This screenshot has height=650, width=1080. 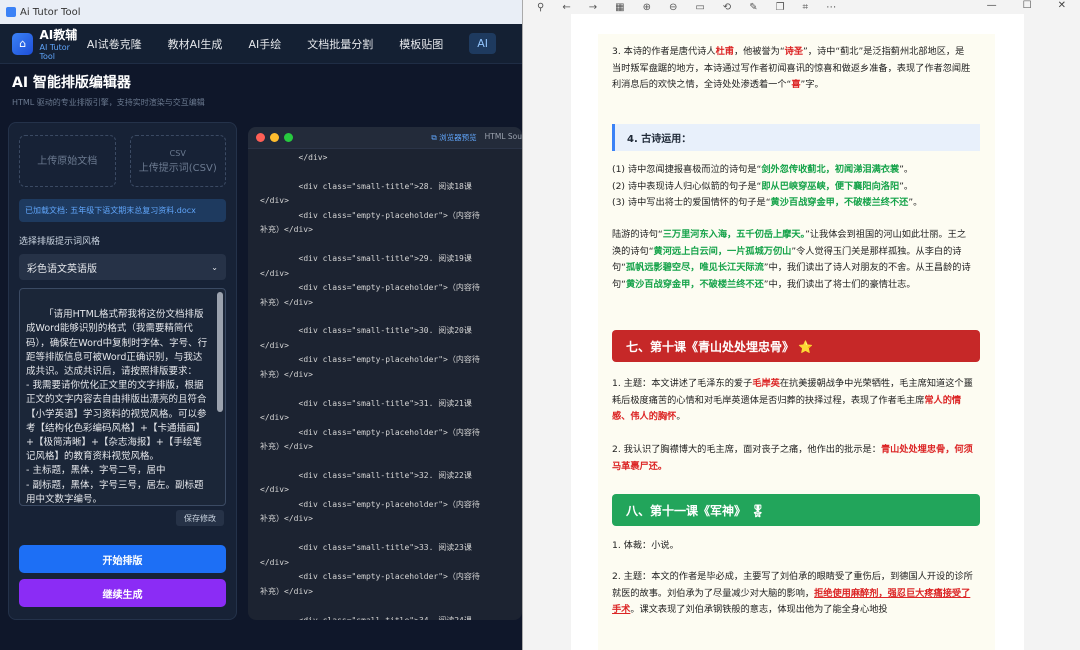 I want to click on brand-sub: AI Tutor Tool, so click(x=54, y=52).